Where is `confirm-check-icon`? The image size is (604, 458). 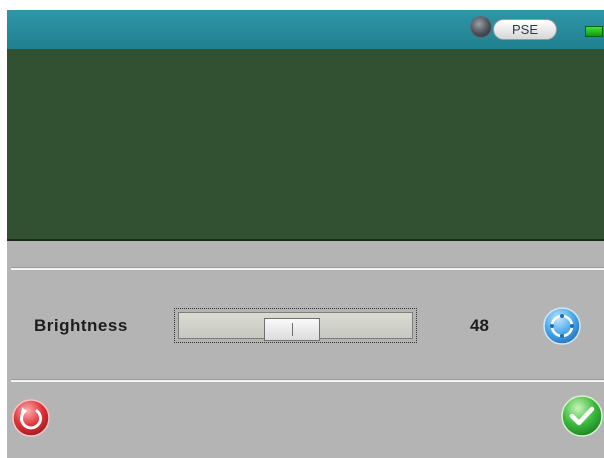
confirm-check-icon is located at coordinates (582, 416).